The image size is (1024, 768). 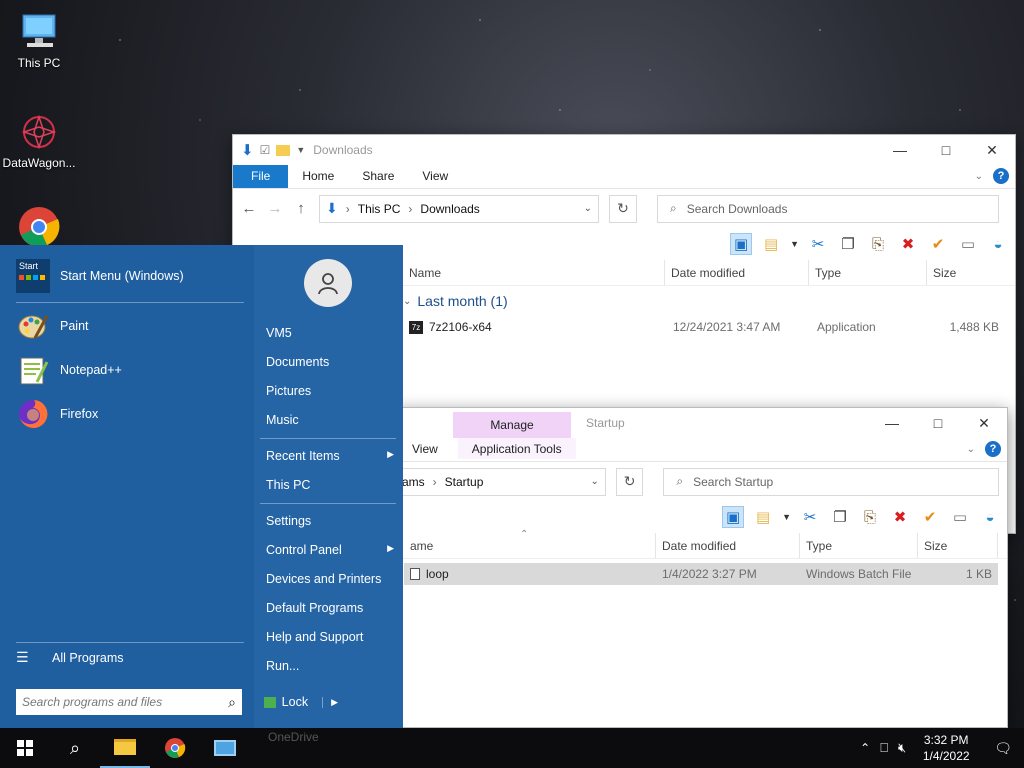 I want to click on tab-application-tools: Application Tools, so click(x=516, y=449).